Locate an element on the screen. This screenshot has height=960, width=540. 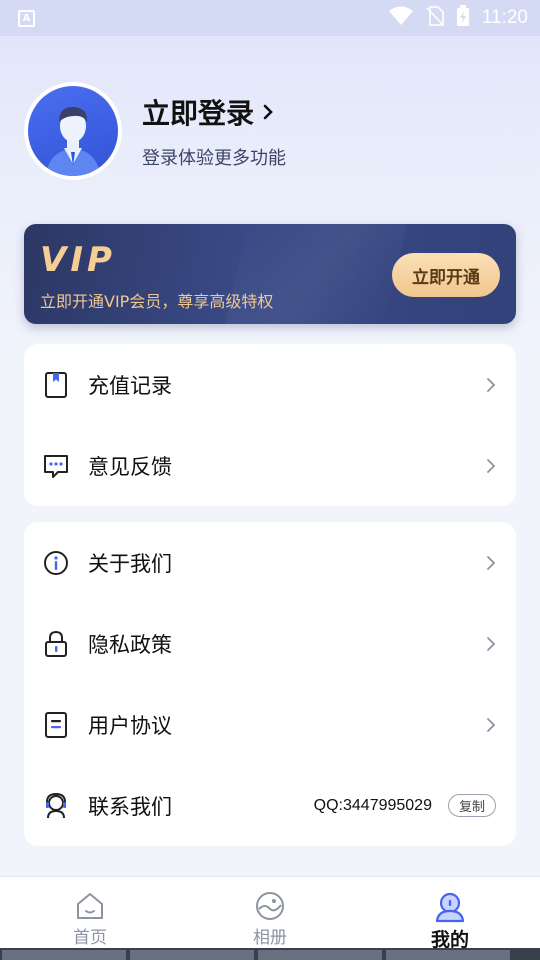
menu-label: 用户协议 is located at coordinates (130, 725).